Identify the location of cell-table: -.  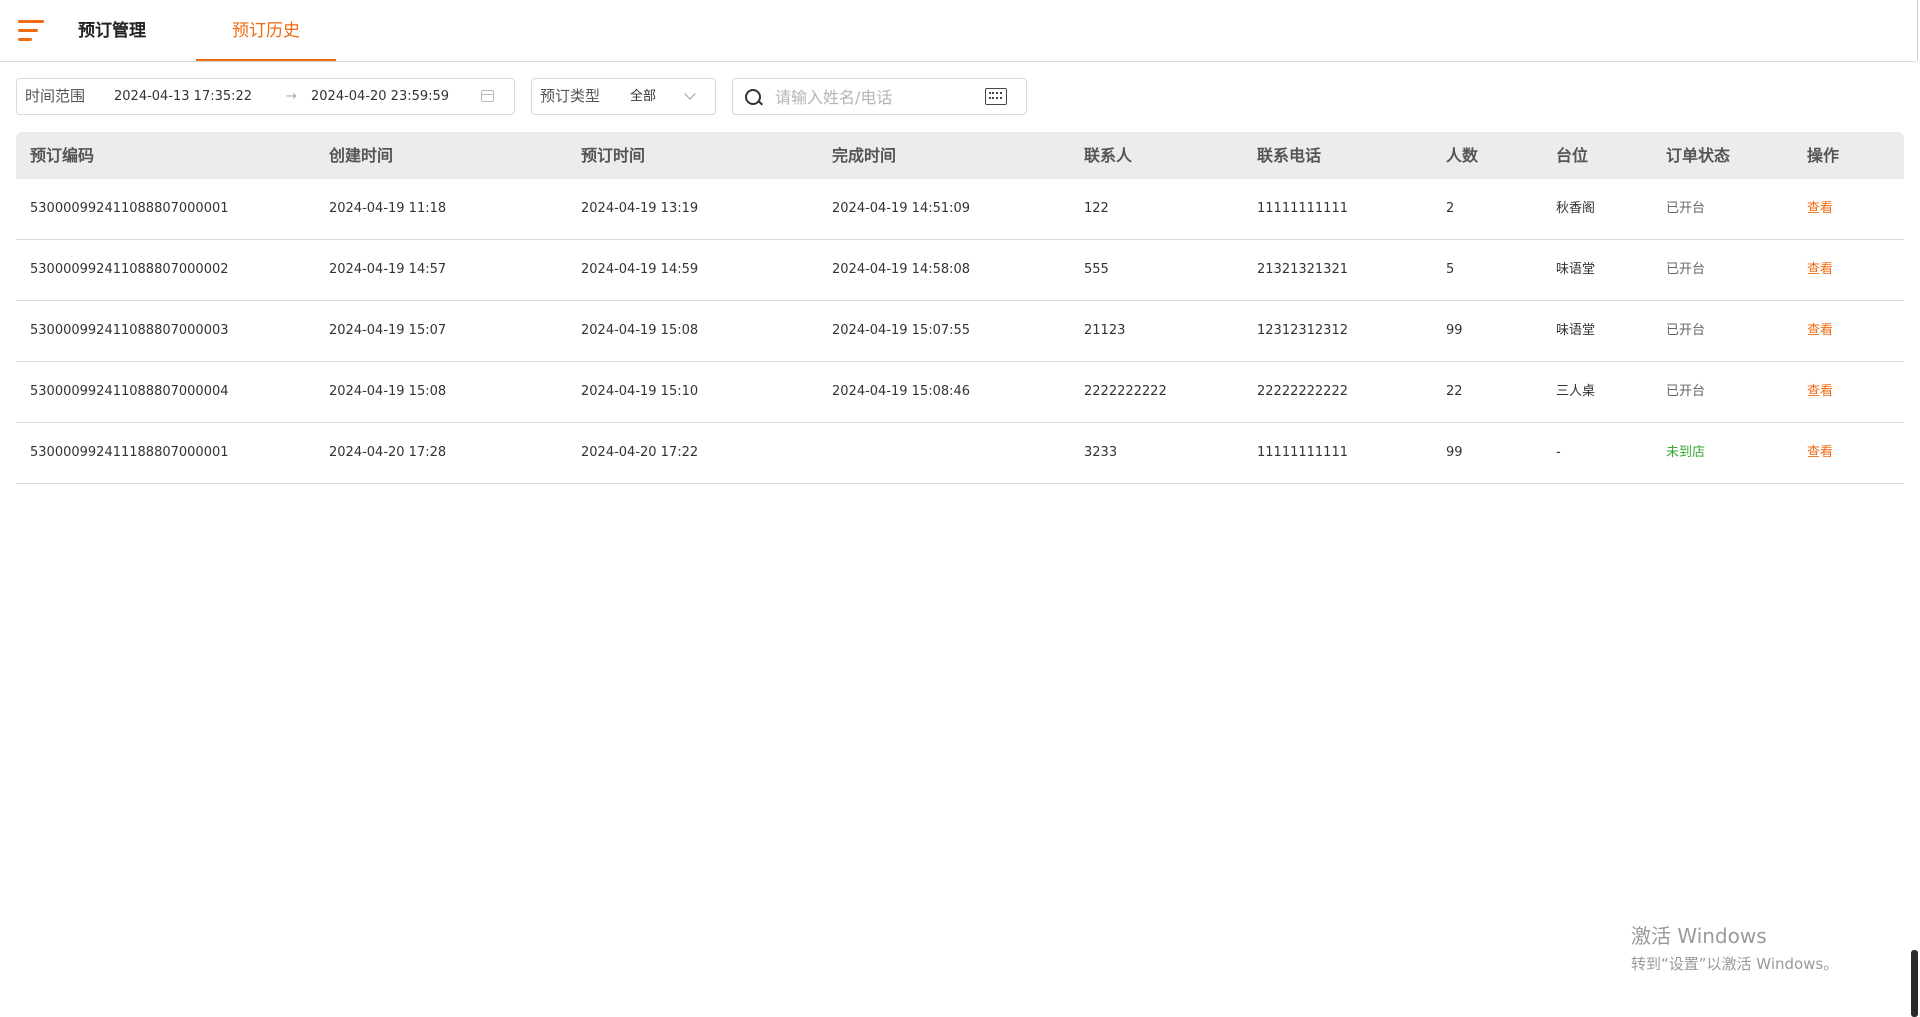
(1558, 452).